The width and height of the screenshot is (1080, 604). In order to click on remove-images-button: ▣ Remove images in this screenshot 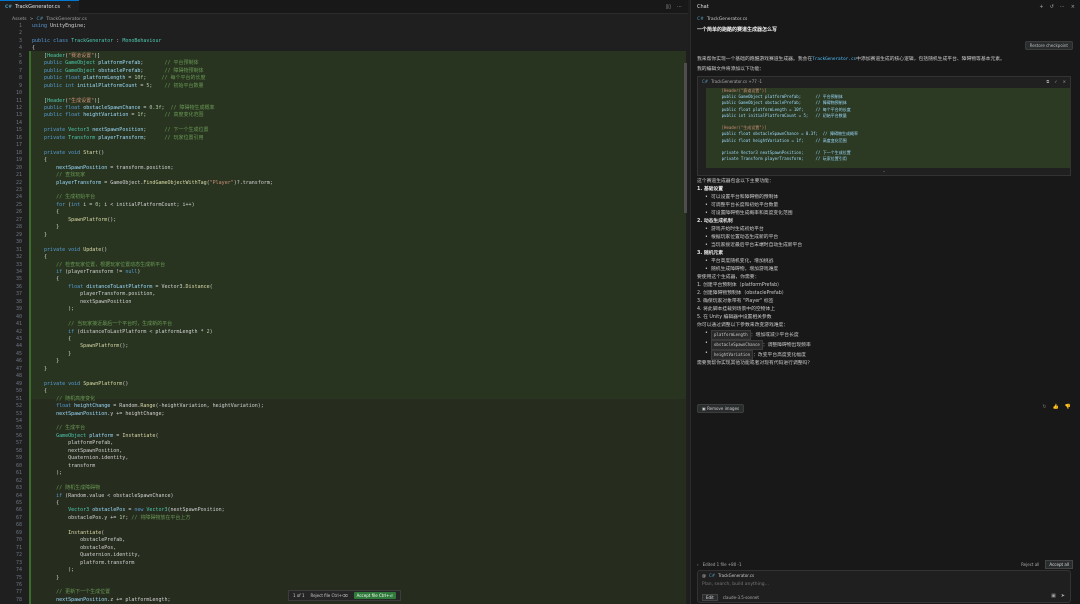, I will do `click(721, 408)`.